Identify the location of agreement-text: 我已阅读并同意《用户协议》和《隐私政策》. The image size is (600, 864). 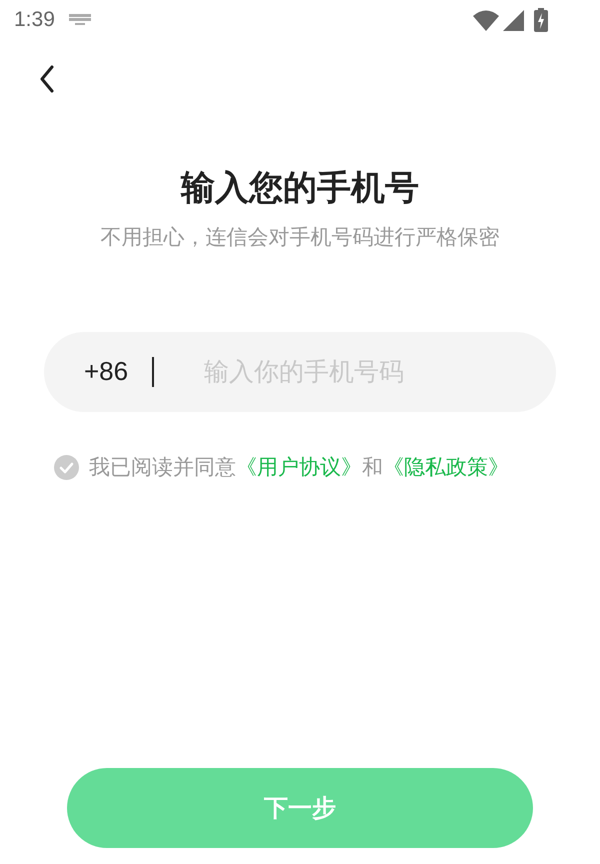
(299, 467).